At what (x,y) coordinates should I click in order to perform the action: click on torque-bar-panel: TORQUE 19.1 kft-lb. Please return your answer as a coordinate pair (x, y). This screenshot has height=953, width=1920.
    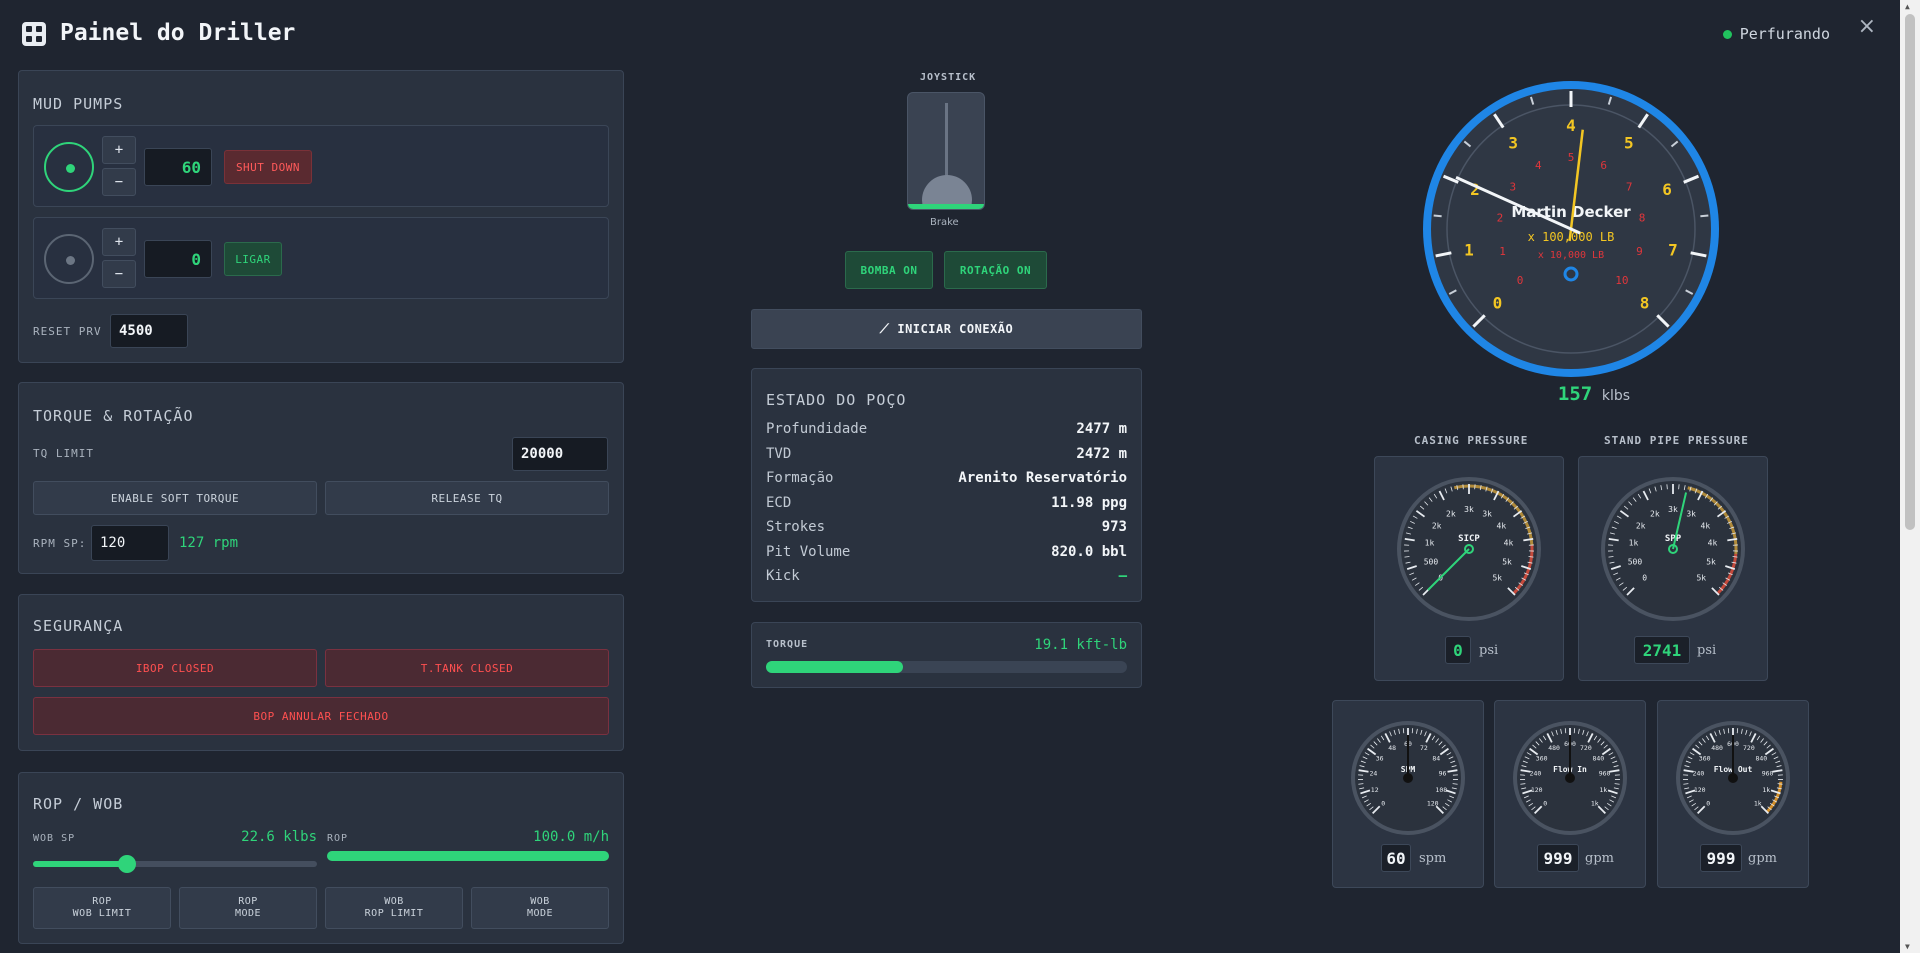
    Looking at the image, I should click on (946, 655).